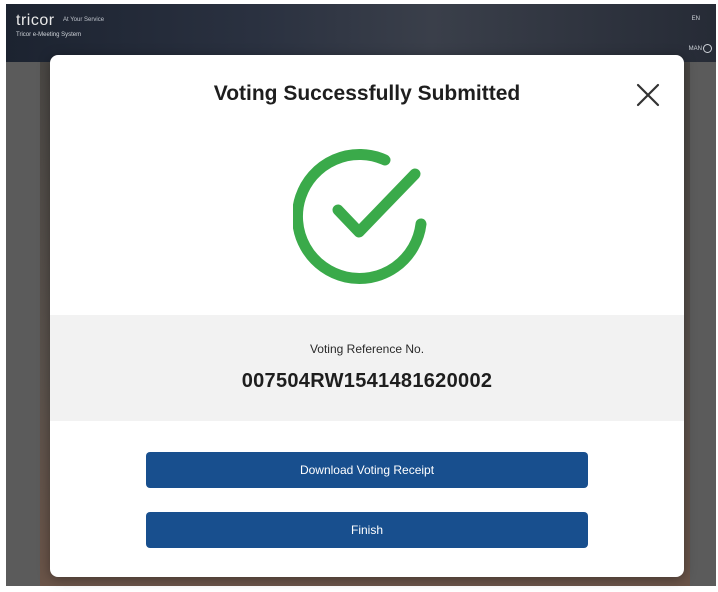  I want to click on close-icon, so click(648, 95).